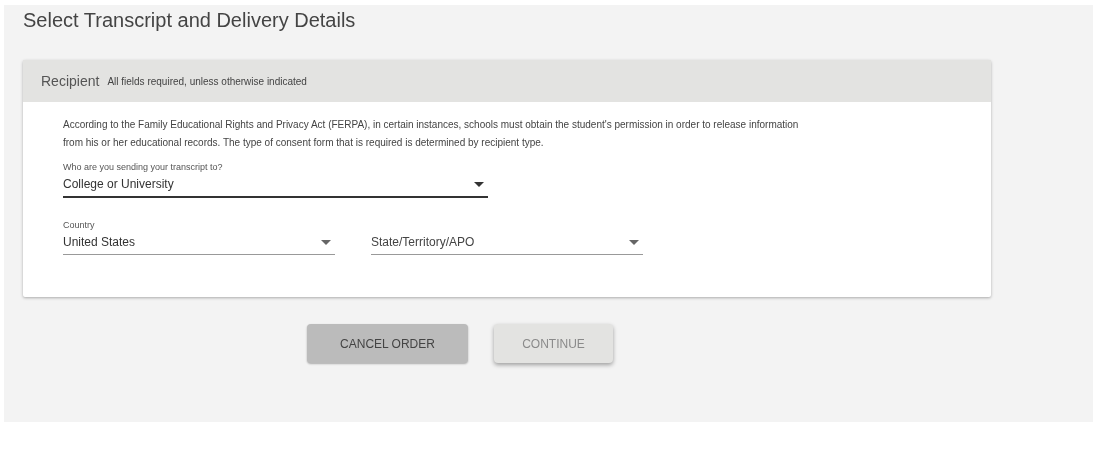 This screenshot has height=469, width=1107. Describe the element at coordinates (79, 226) in the screenshot. I see `field-label: Country` at that location.